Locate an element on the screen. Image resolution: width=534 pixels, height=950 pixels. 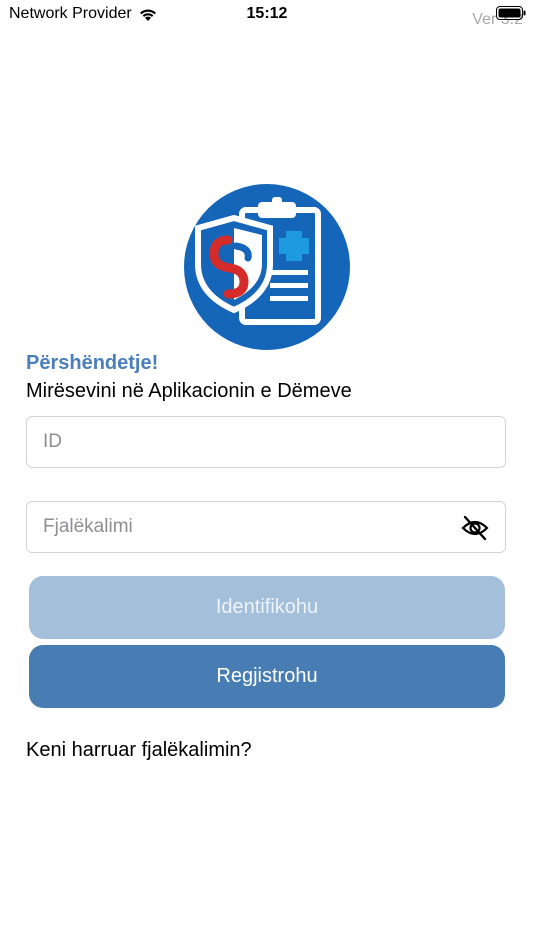
password-input is located at coordinates (266, 527).